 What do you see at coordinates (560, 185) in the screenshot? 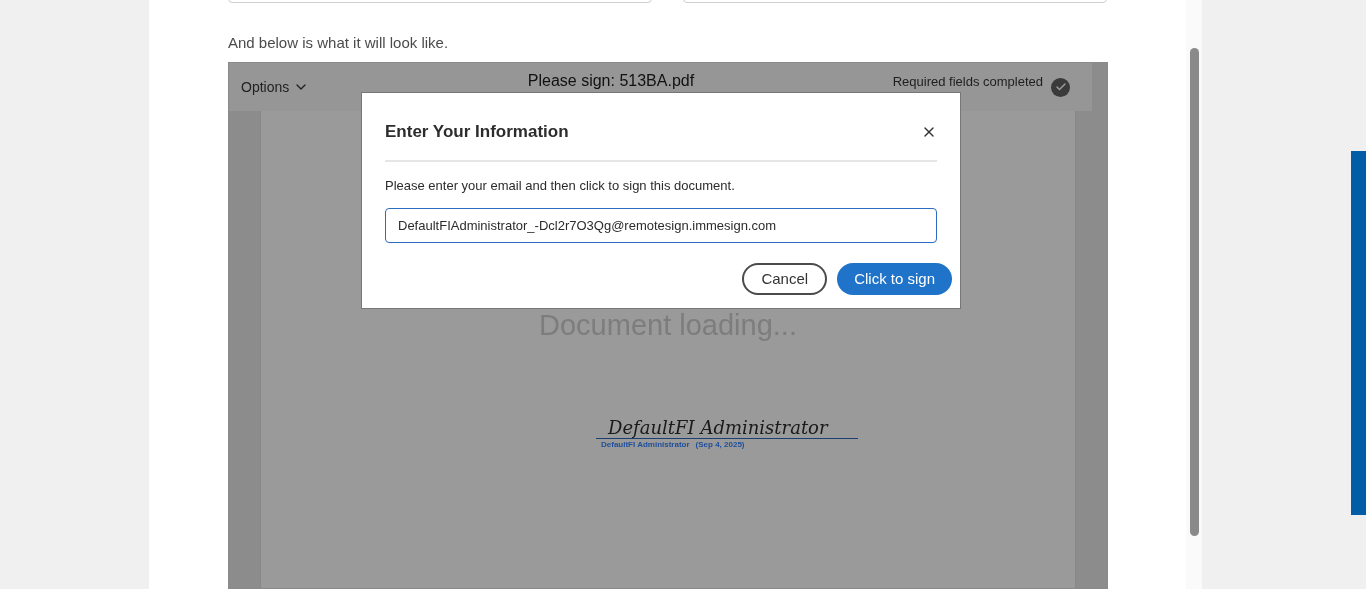
I see `dialog-message: Please enter your email and then click to sign this document.` at bounding box center [560, 185].